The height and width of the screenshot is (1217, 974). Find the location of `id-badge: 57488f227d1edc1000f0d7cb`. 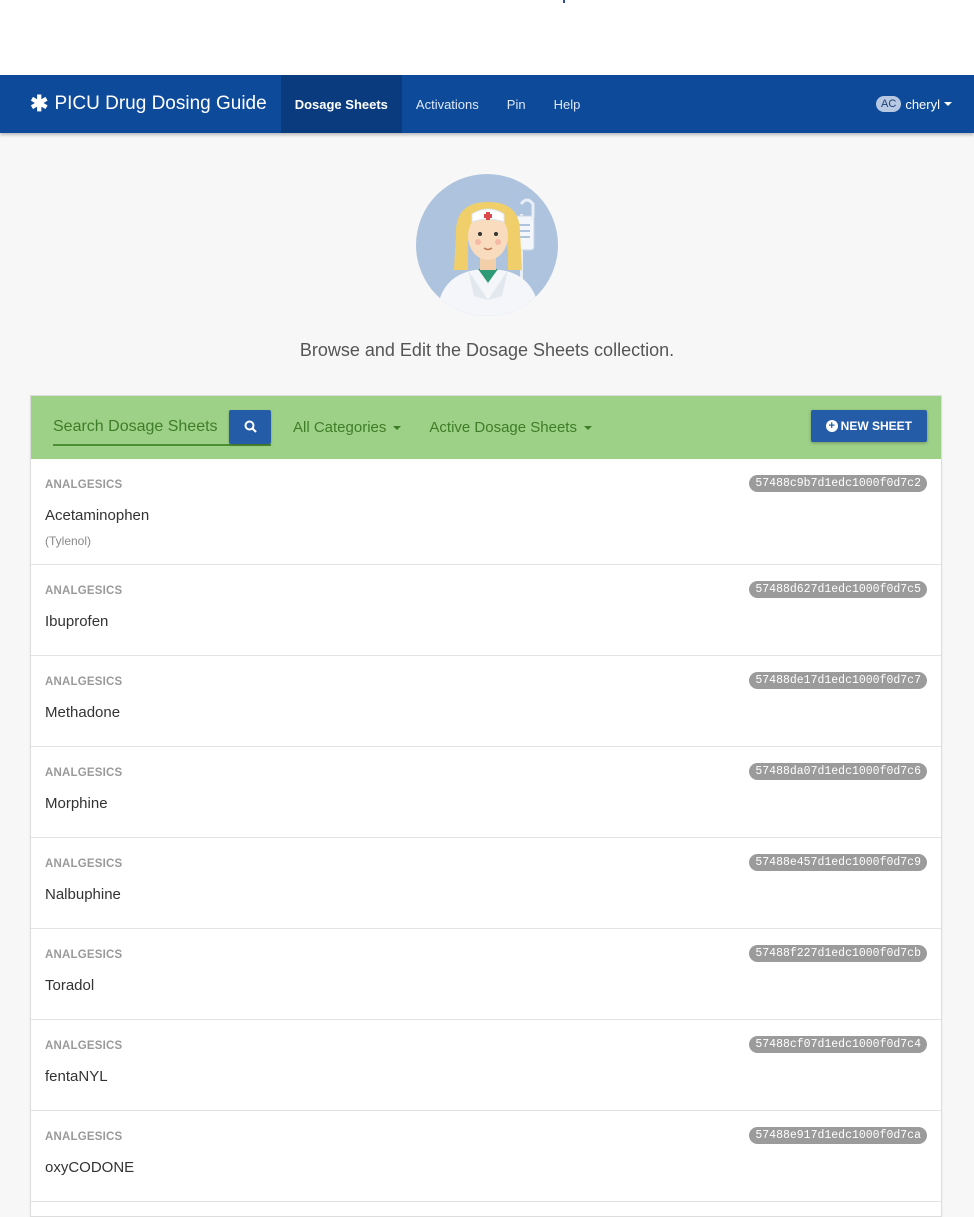

id-badge: 57488f227d1edc1000f0d7cb is located at coordinates (838, 953).